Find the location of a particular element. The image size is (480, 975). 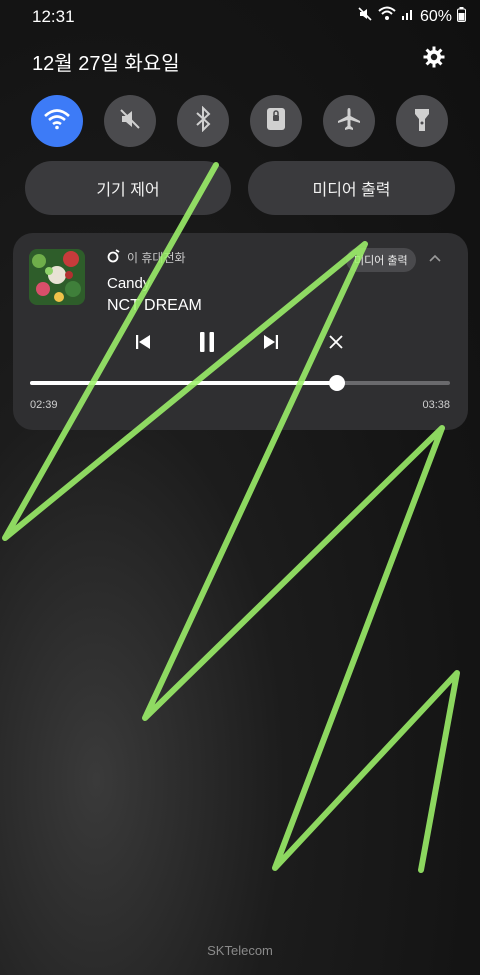

total-duration: 03:38 is located at coordinates (436, 405).